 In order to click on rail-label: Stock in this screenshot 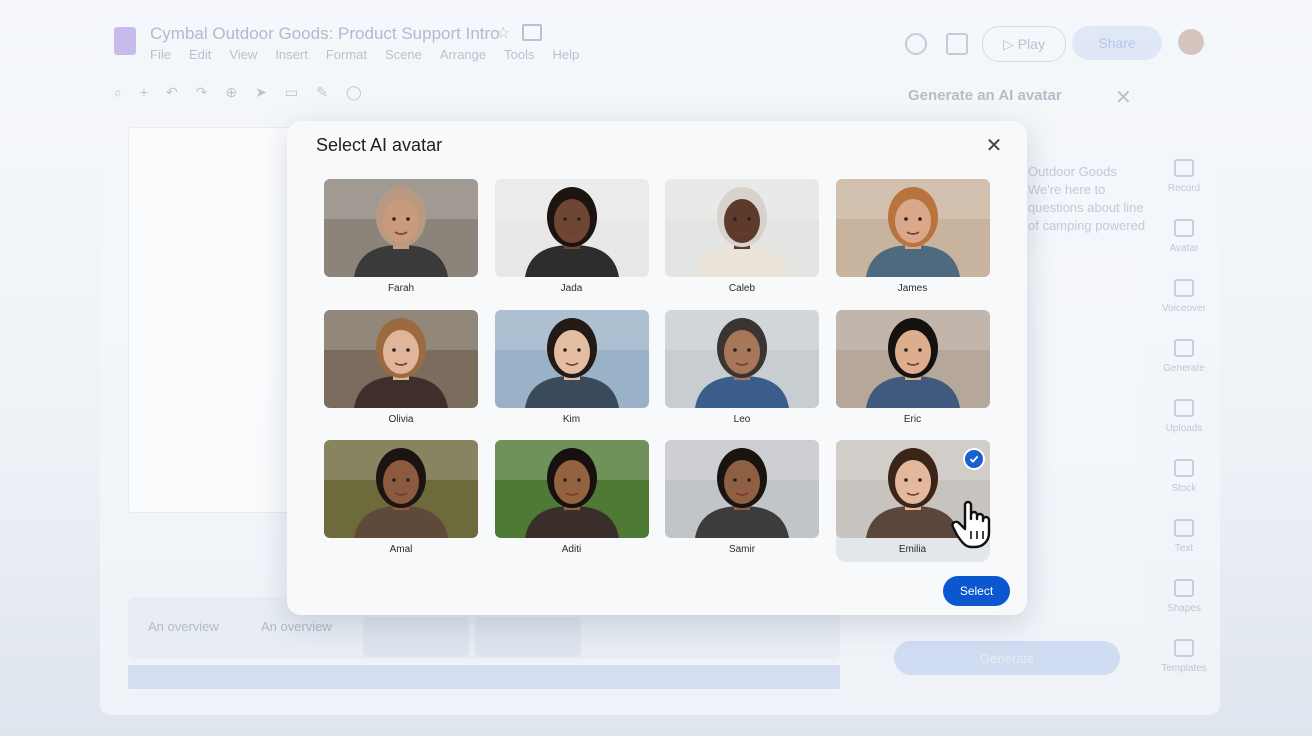, I will do `click(1184, 488)`.